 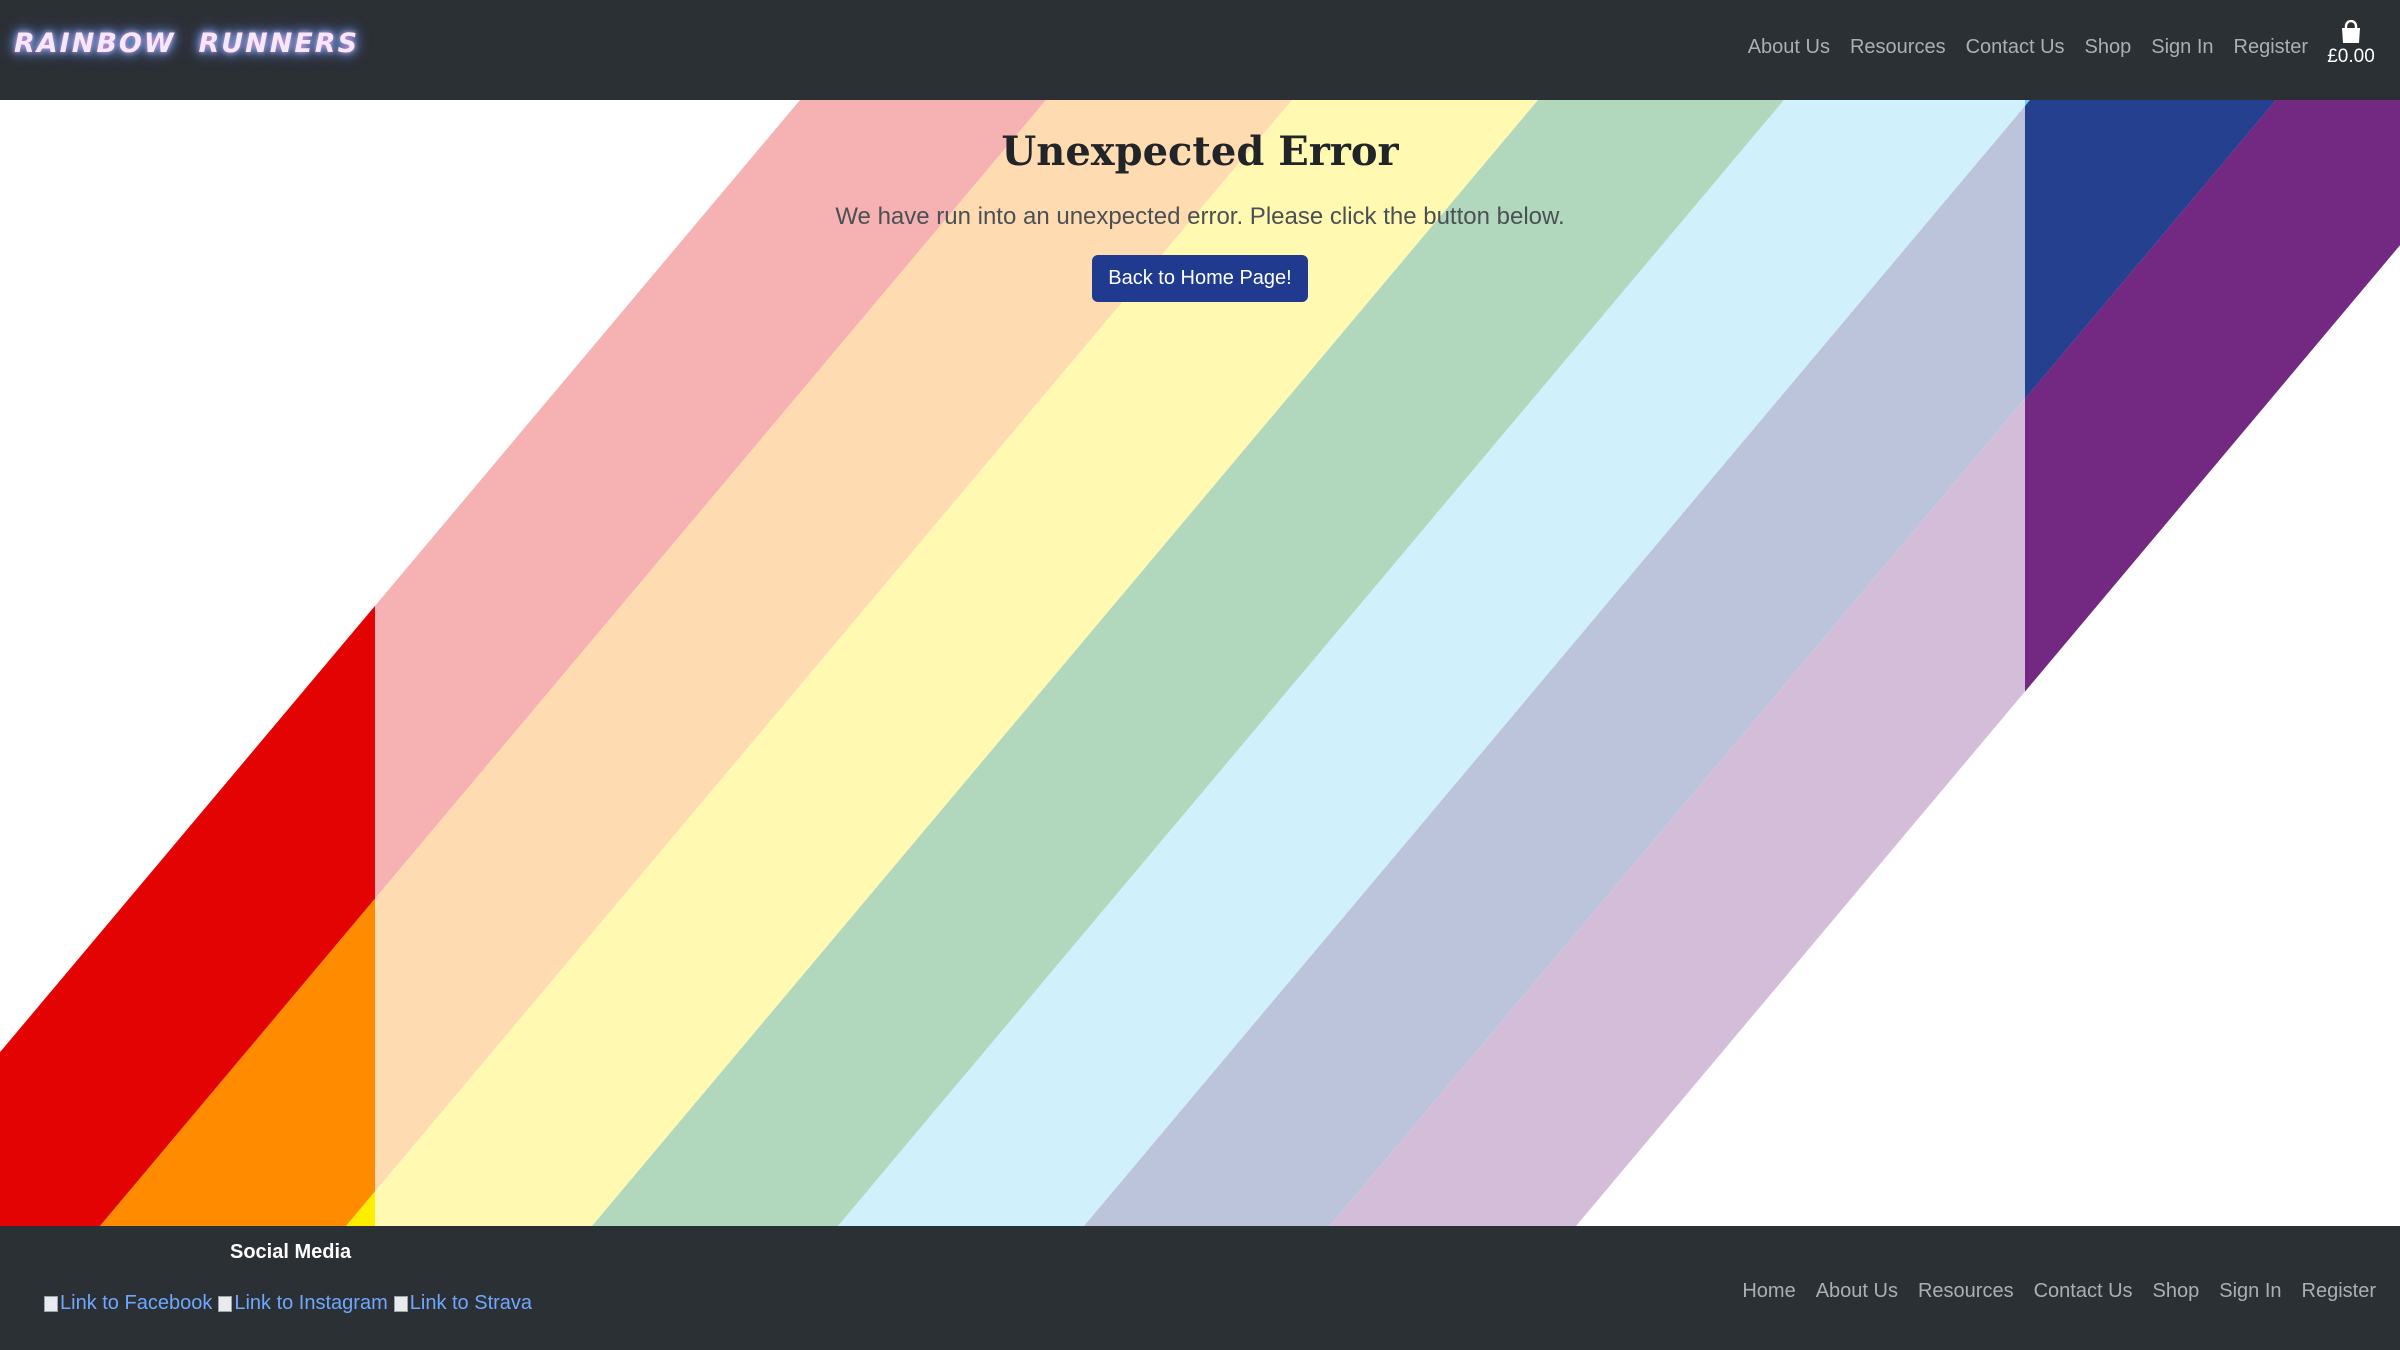 I want to click on nav-register: Register, so click(x=2271, y=47).